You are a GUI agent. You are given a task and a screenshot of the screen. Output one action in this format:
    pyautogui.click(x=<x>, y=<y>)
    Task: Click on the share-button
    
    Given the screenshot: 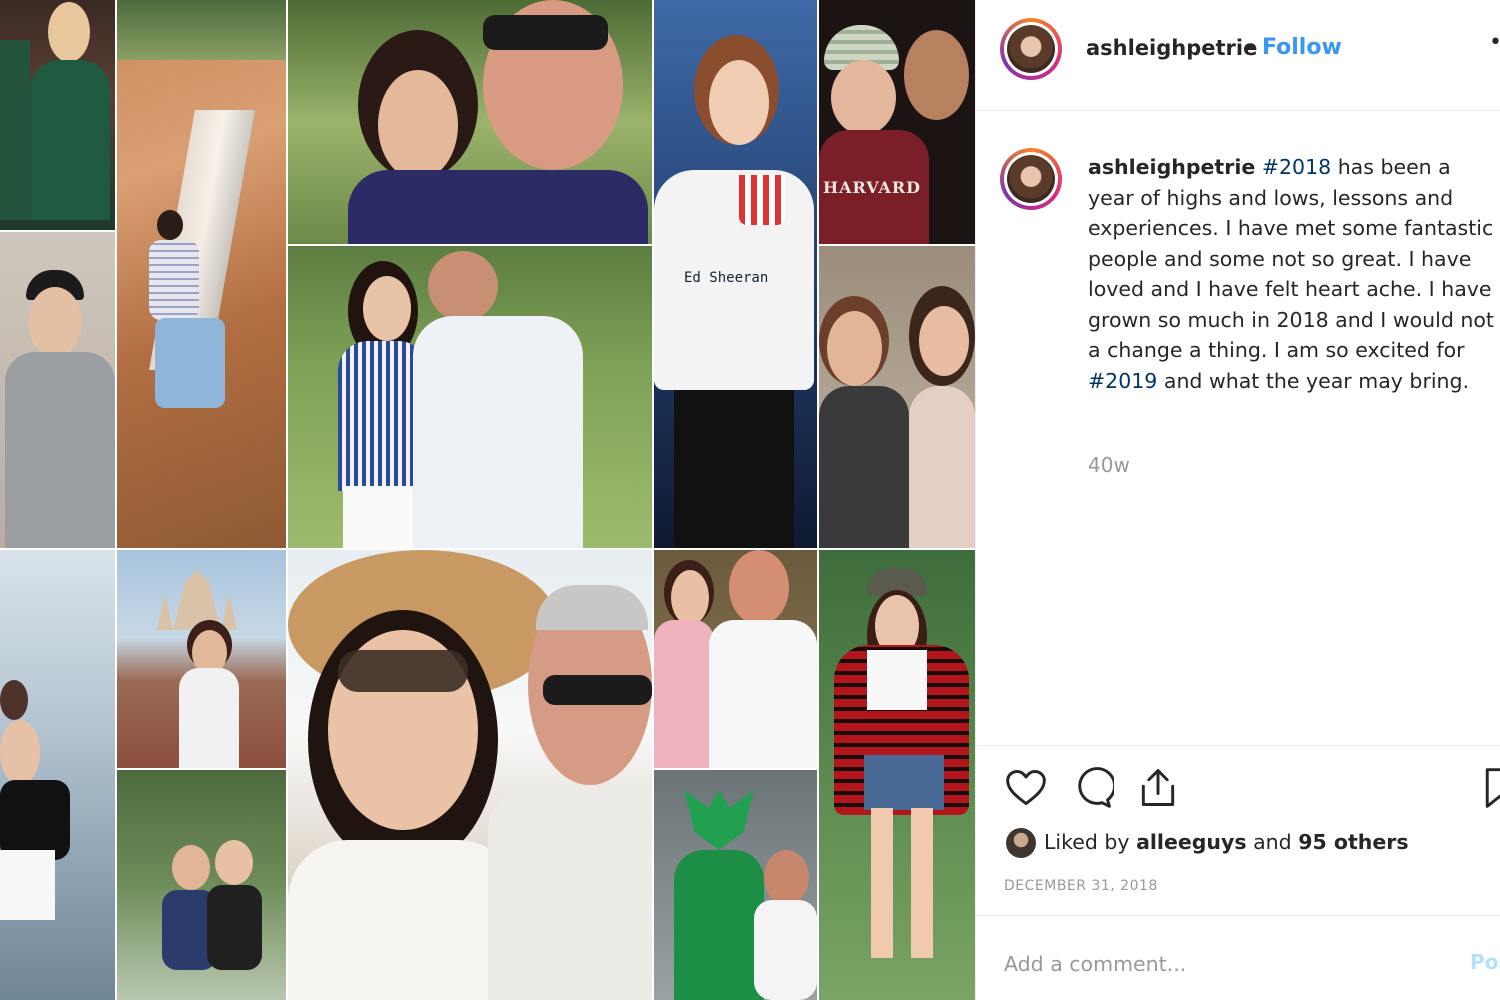 What is the action you would take?
    pyautogui.click(x=1158, y=788)
    